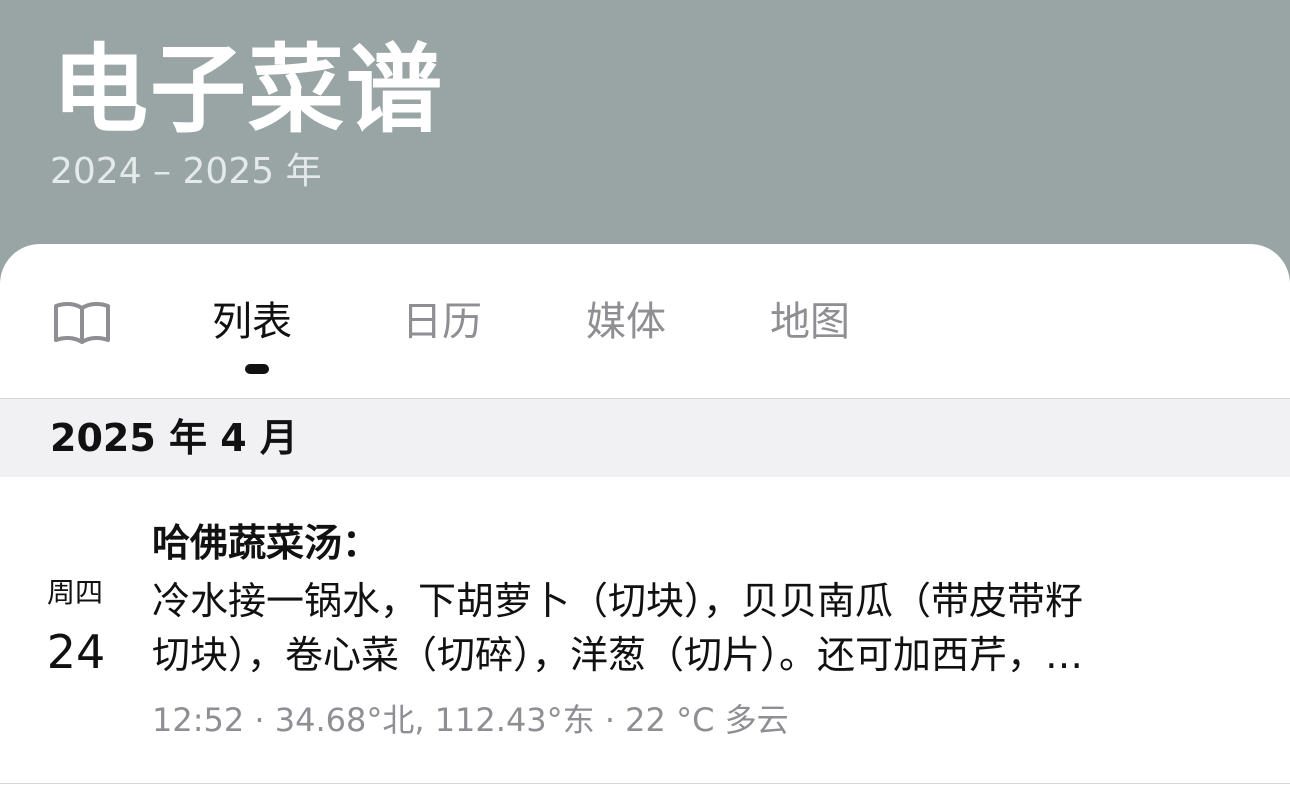 The width and height of the screenshot is (1290, 789). What do you see at coordinates (618, 601) in the screenshot?
I see `entry-body-line-1: 冷水接一锅水，下胡萝卜（切块），贝贝南瓜（带皮带籽` at bounding box center [618, 601].